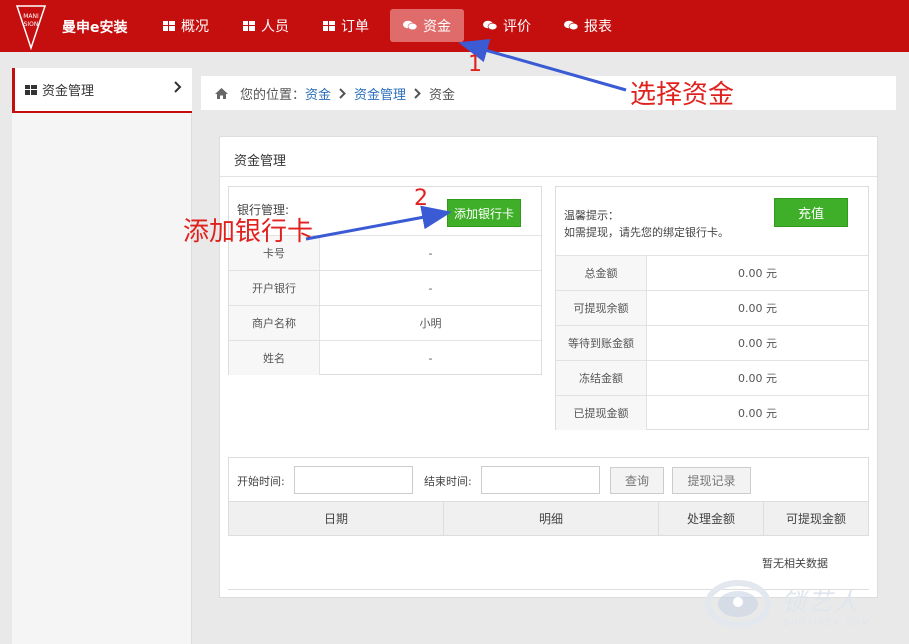 This screenshot has width=909, height=644. Describe the element at coordinates (248, 232) in the screenshot. I see `annotation-add-card: 添加银行卡` at that location.